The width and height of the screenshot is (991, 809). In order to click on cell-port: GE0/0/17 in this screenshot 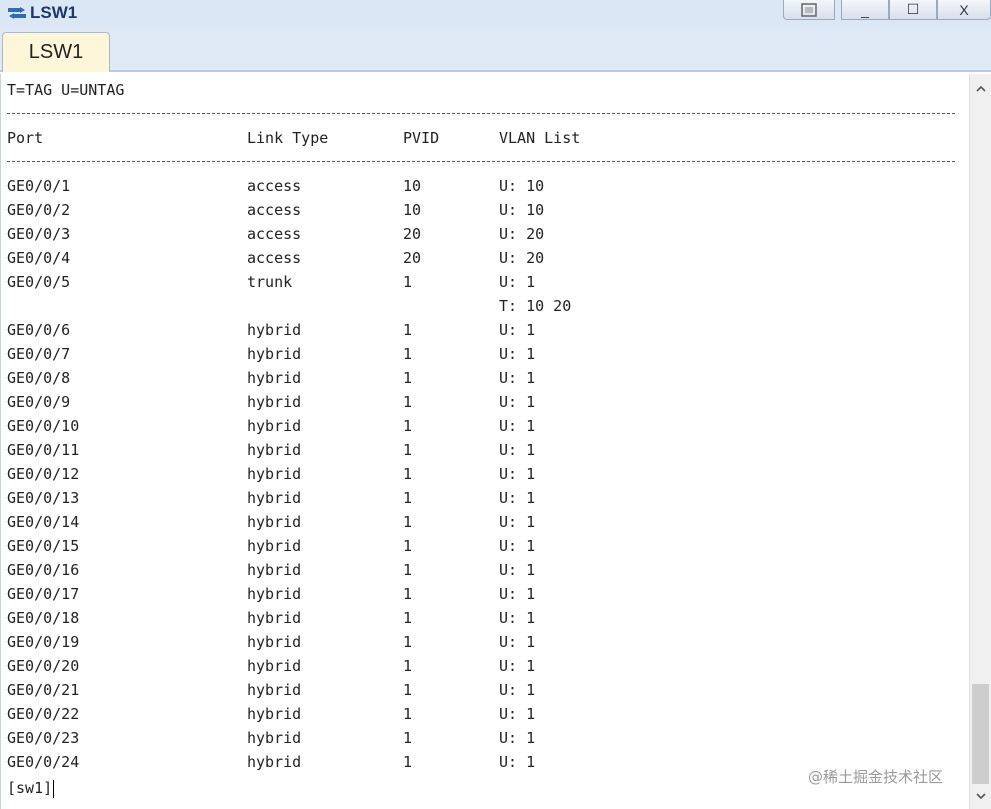, I will do `click(43, 594)`.